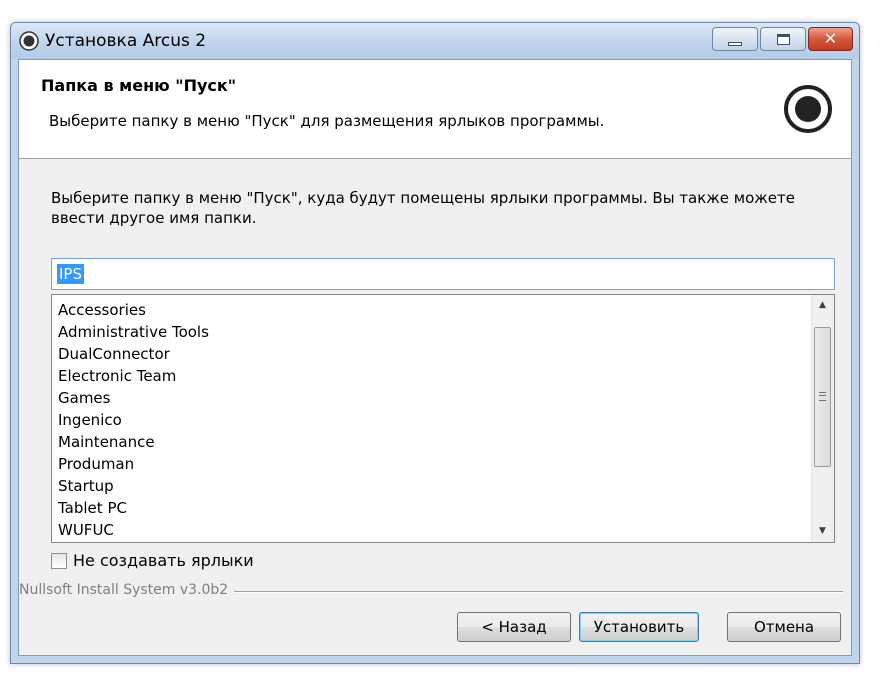  Describe the element at coordinates (423, 442) in the screenshot. I see `list-item: Maintenance` at that location.